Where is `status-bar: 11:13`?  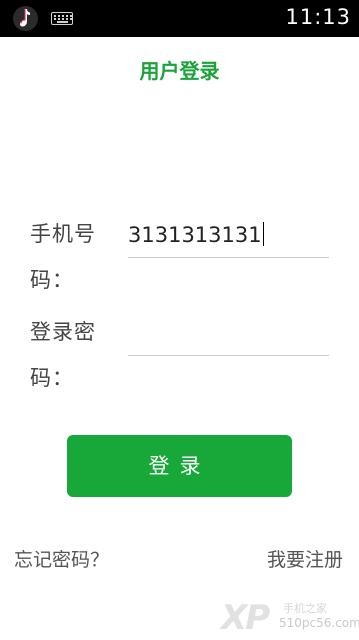
status-bar: 11:13 is located at coordinates (179, 18).